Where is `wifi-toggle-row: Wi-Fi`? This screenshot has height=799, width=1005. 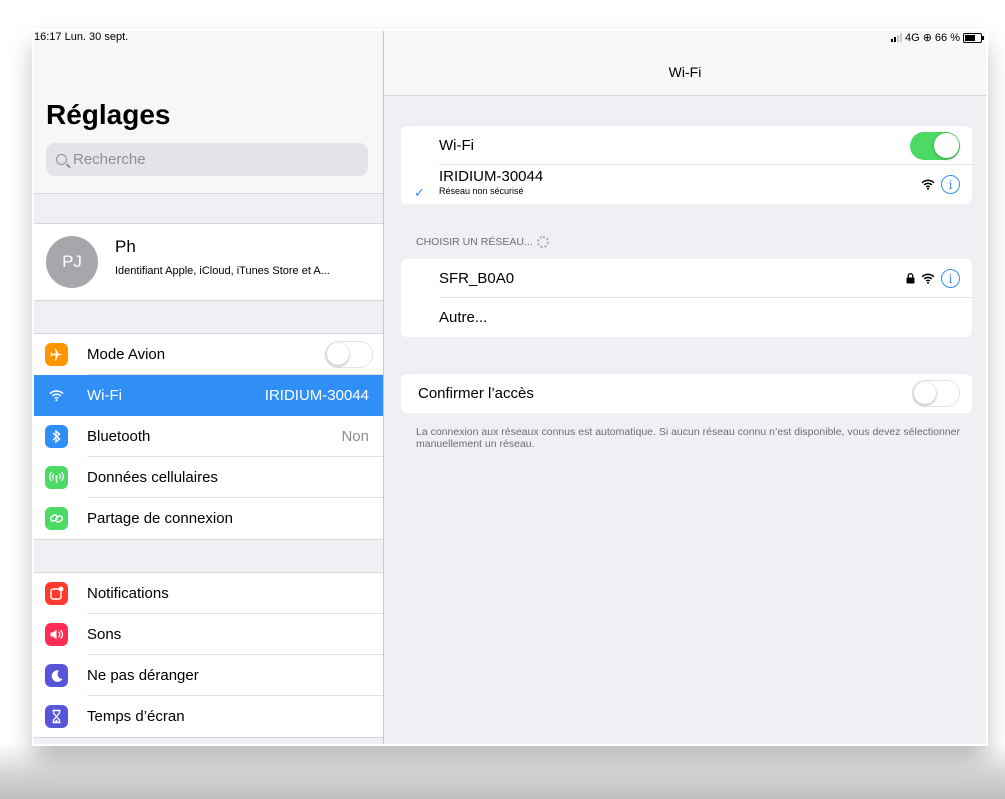 wifi-toggle-row: Wi-Fi is located at coordinates (686, 145).